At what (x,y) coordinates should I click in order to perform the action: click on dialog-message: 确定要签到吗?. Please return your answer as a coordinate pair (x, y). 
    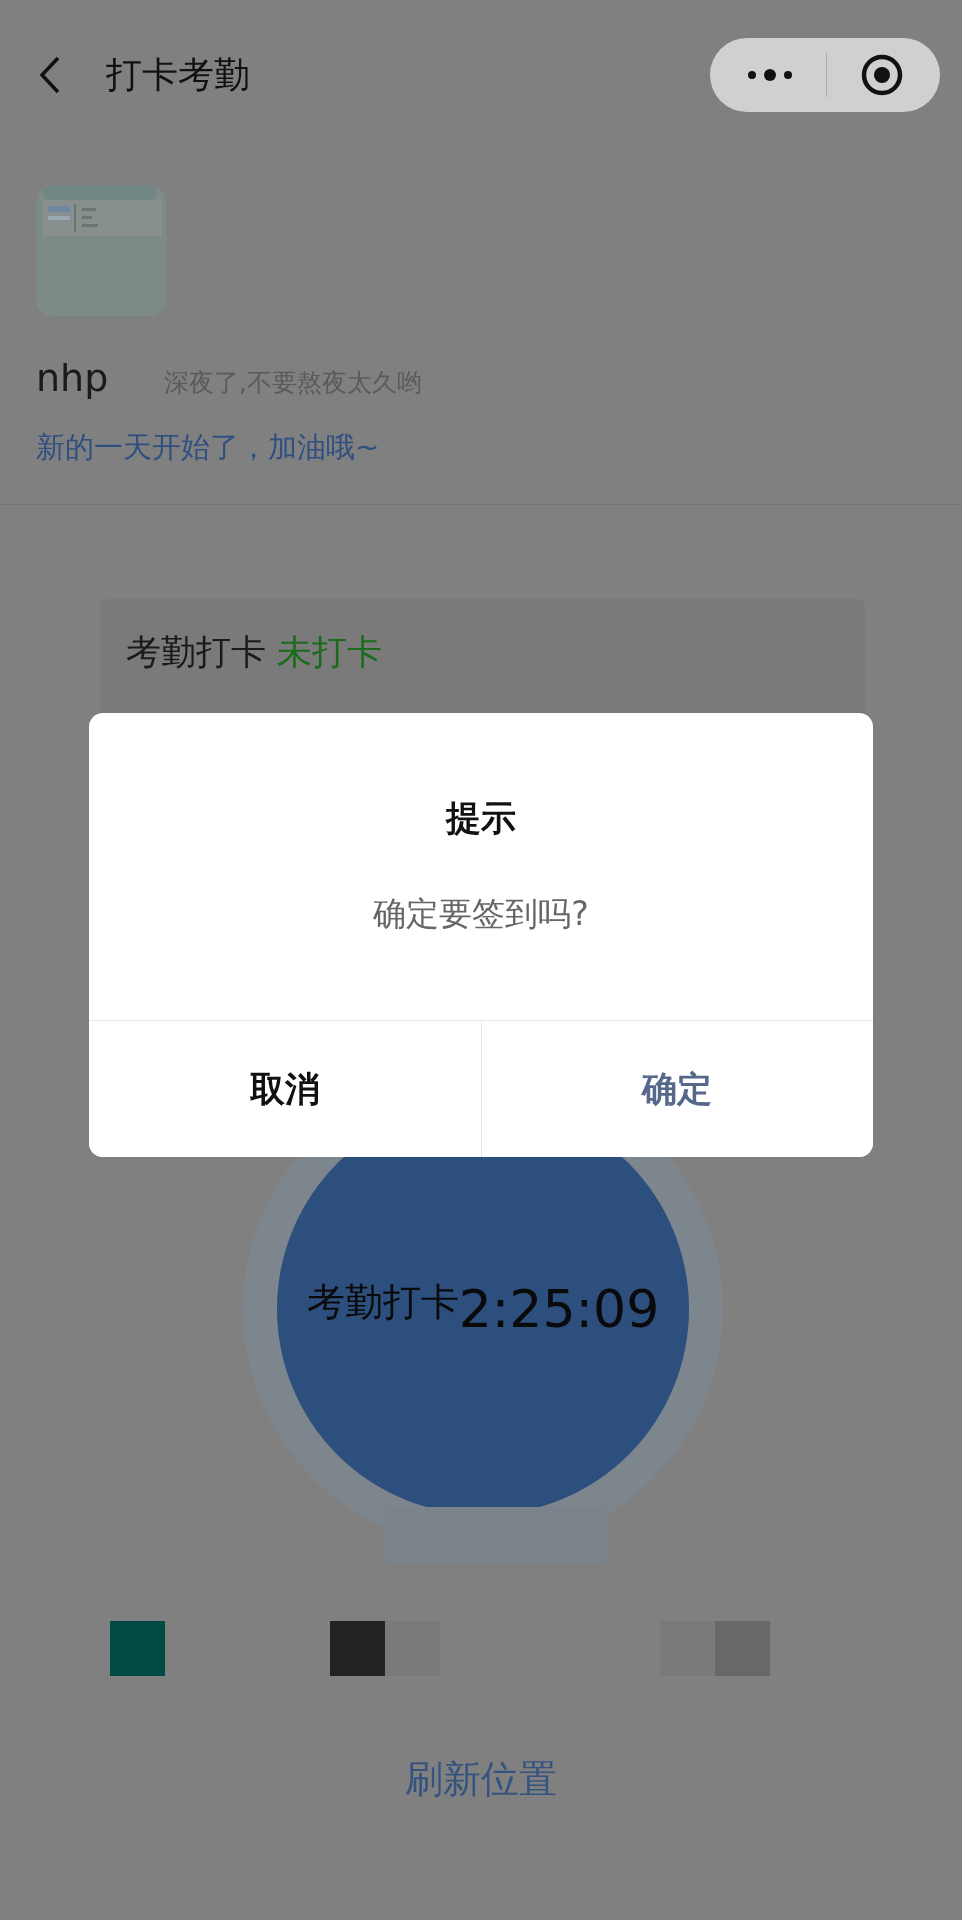
    Looking at the image, I should click on (481, 914).